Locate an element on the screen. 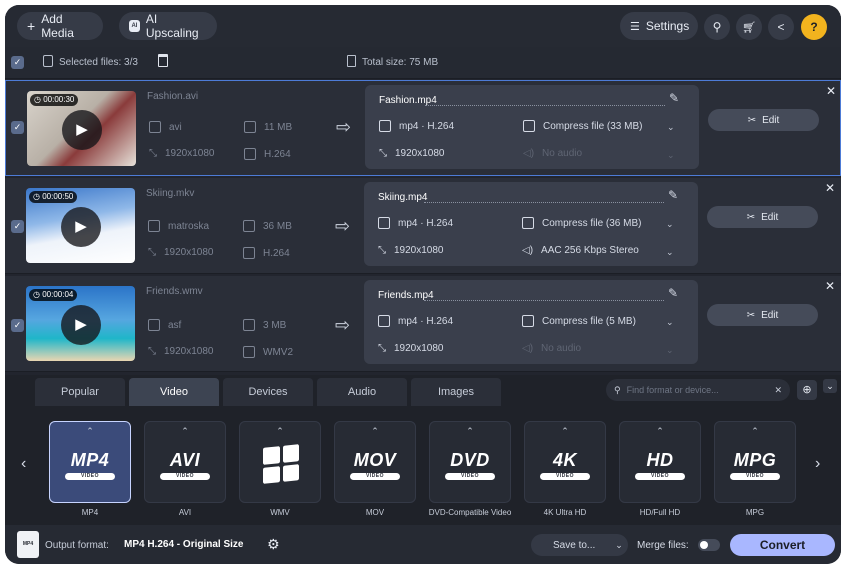 The width and height of the screenshot is (846, 569). output-format-value: MP4 H.264 - Original Size is located at coordinates (183, 544).